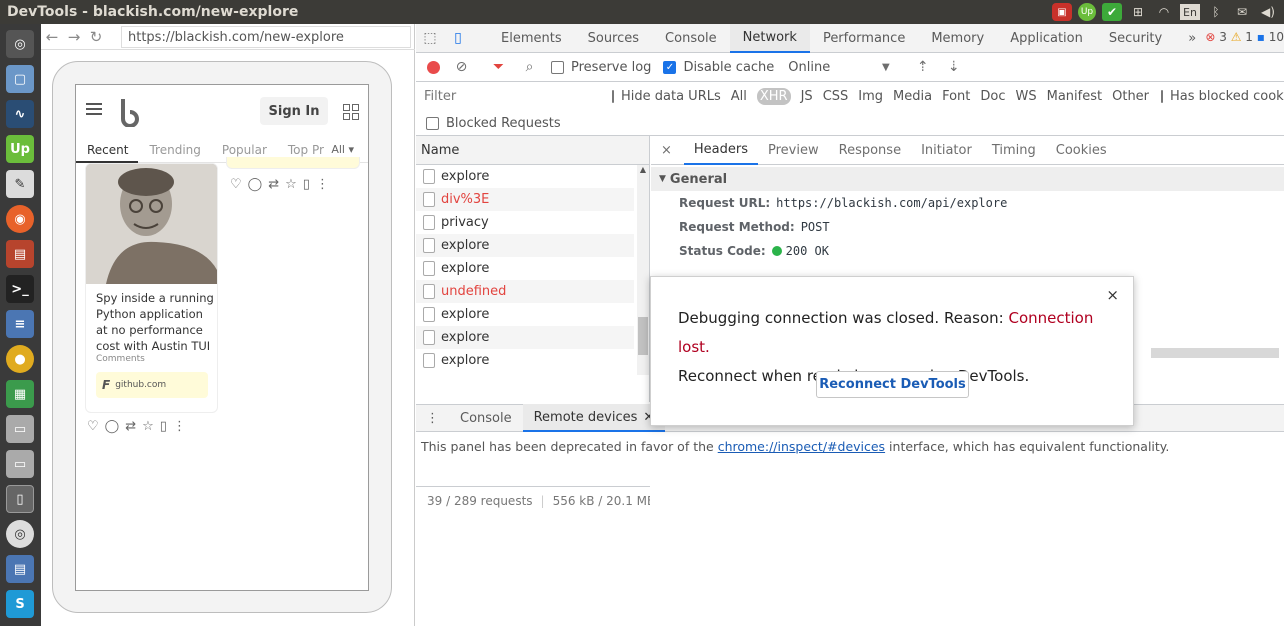  Describe the element at coordinates (1130, 96) in the screenshot. I see `filter-other: Other` at that location.